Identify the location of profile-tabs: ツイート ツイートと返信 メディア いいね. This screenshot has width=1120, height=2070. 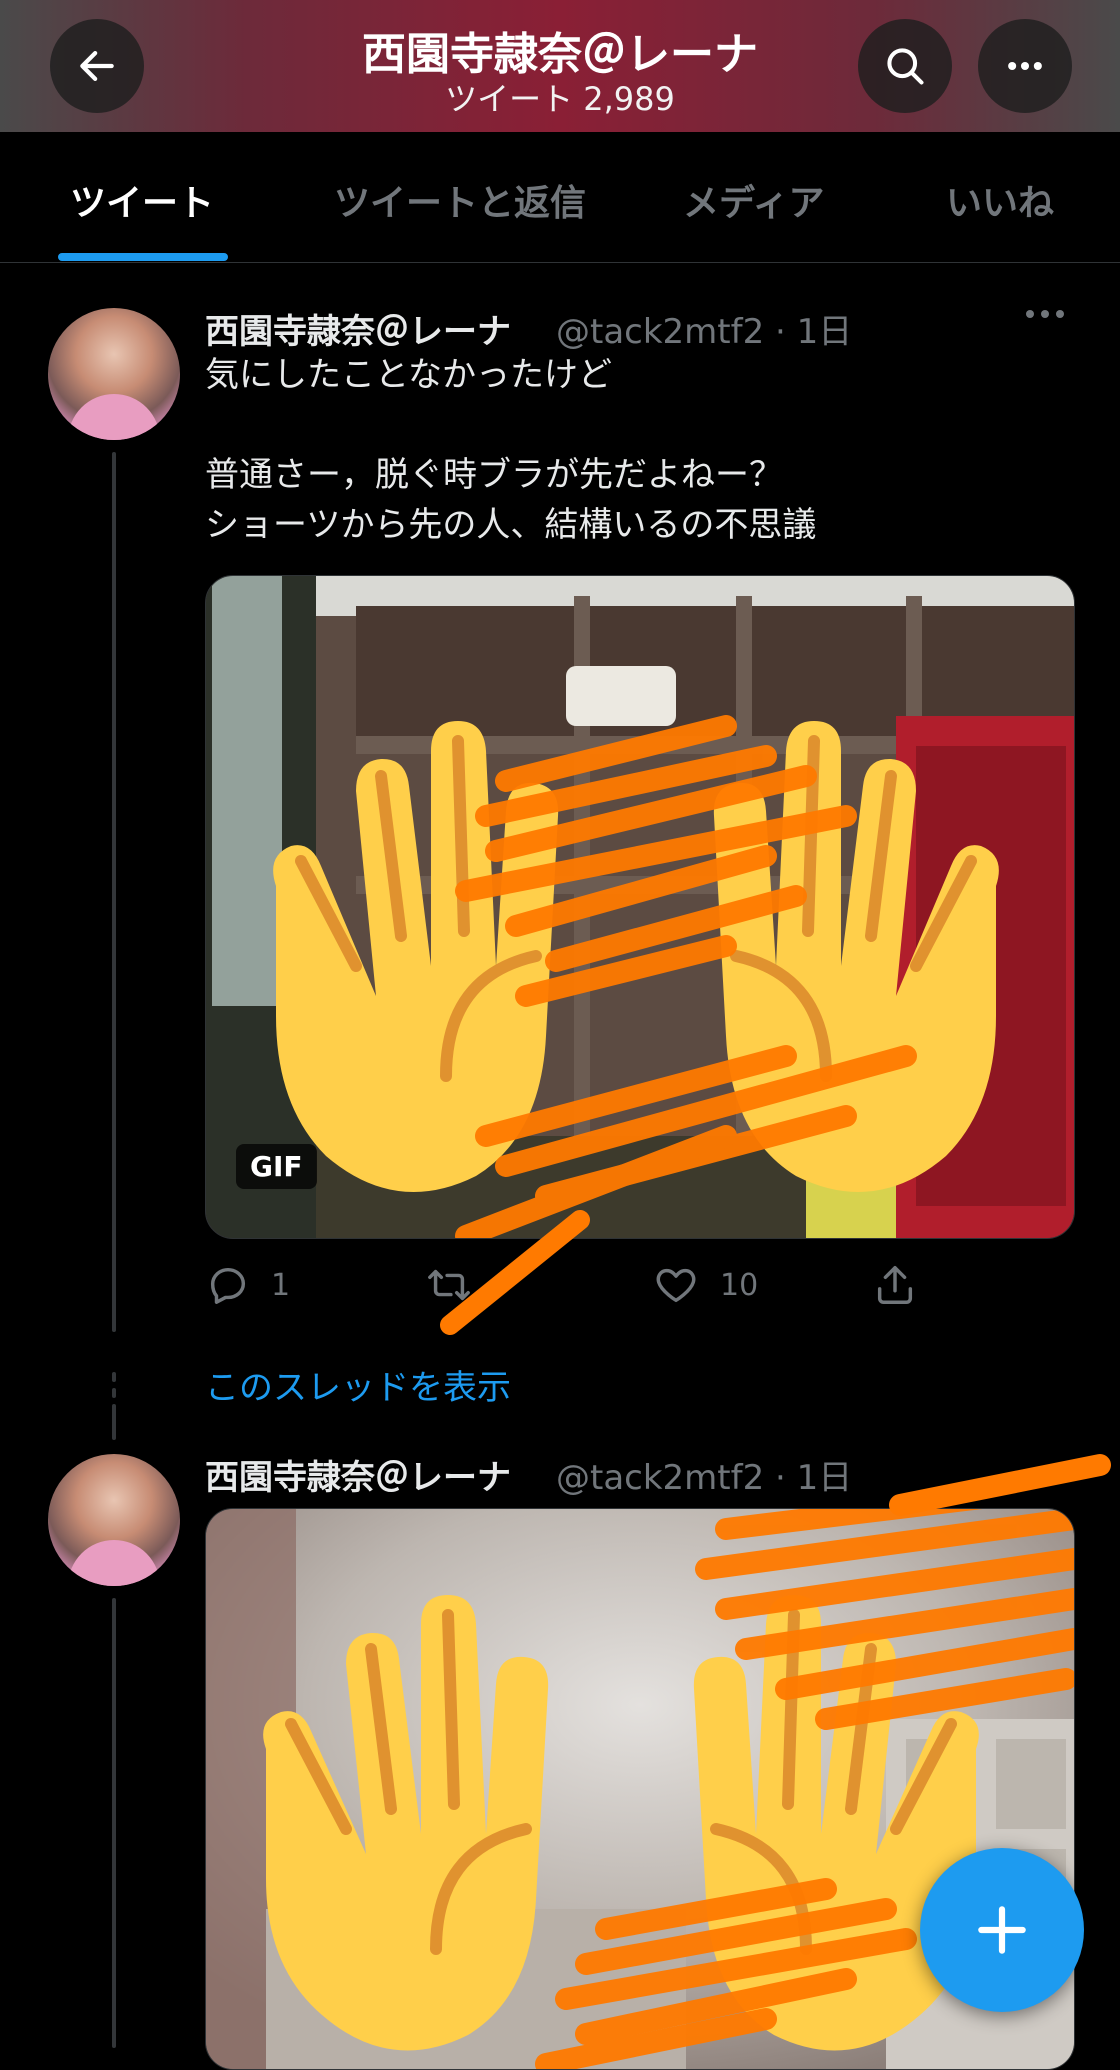
(560, 197).